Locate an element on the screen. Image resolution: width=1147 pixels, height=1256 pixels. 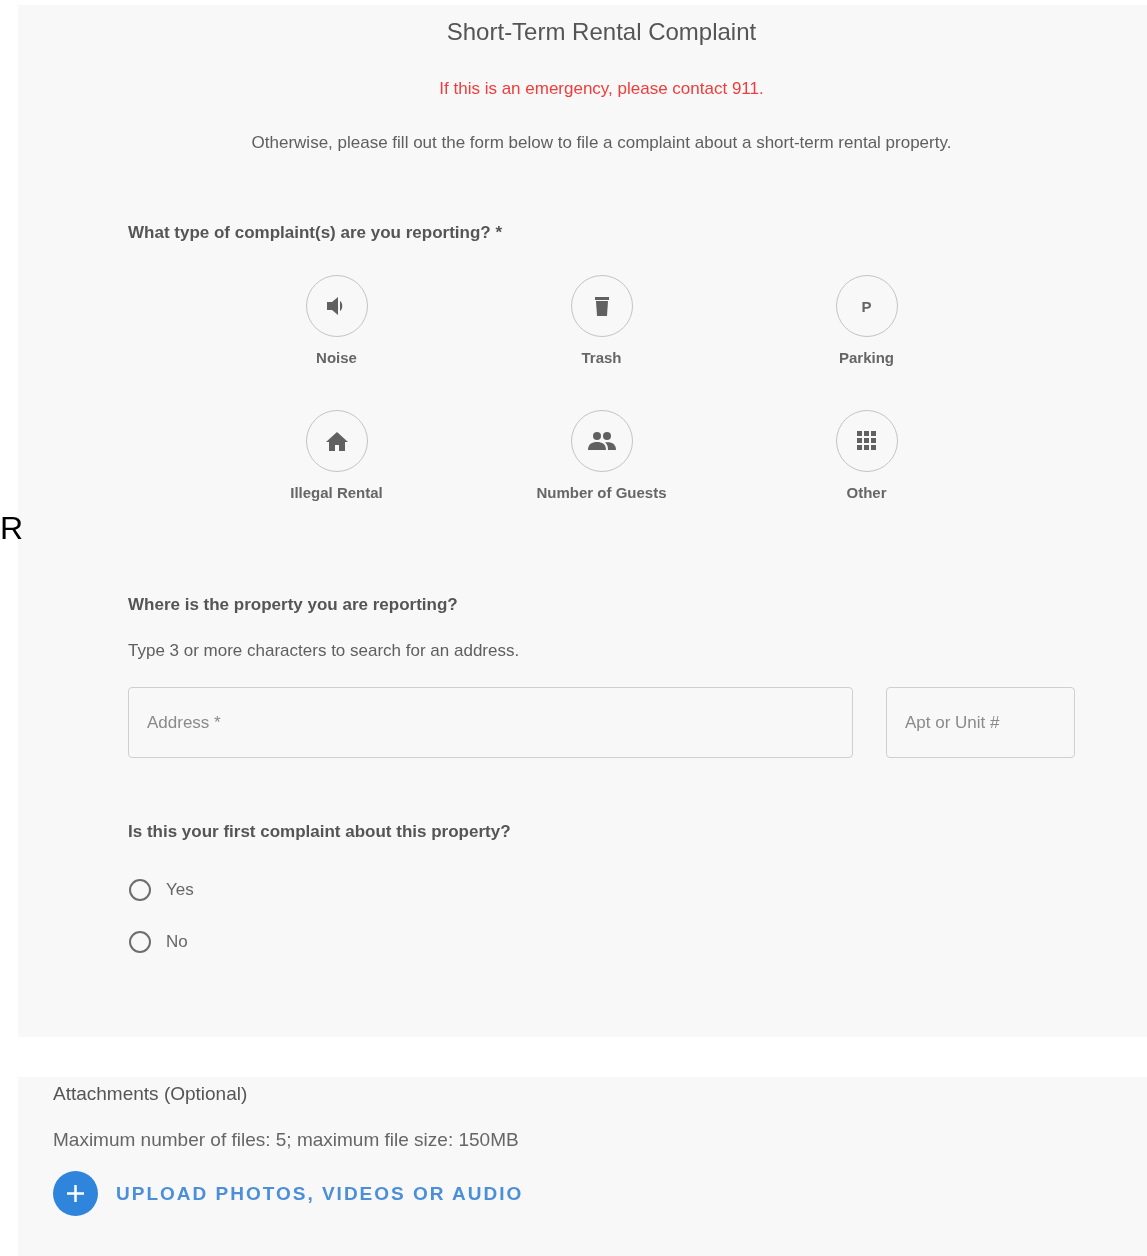
plus-icon is located at coordinates (75, 1193).